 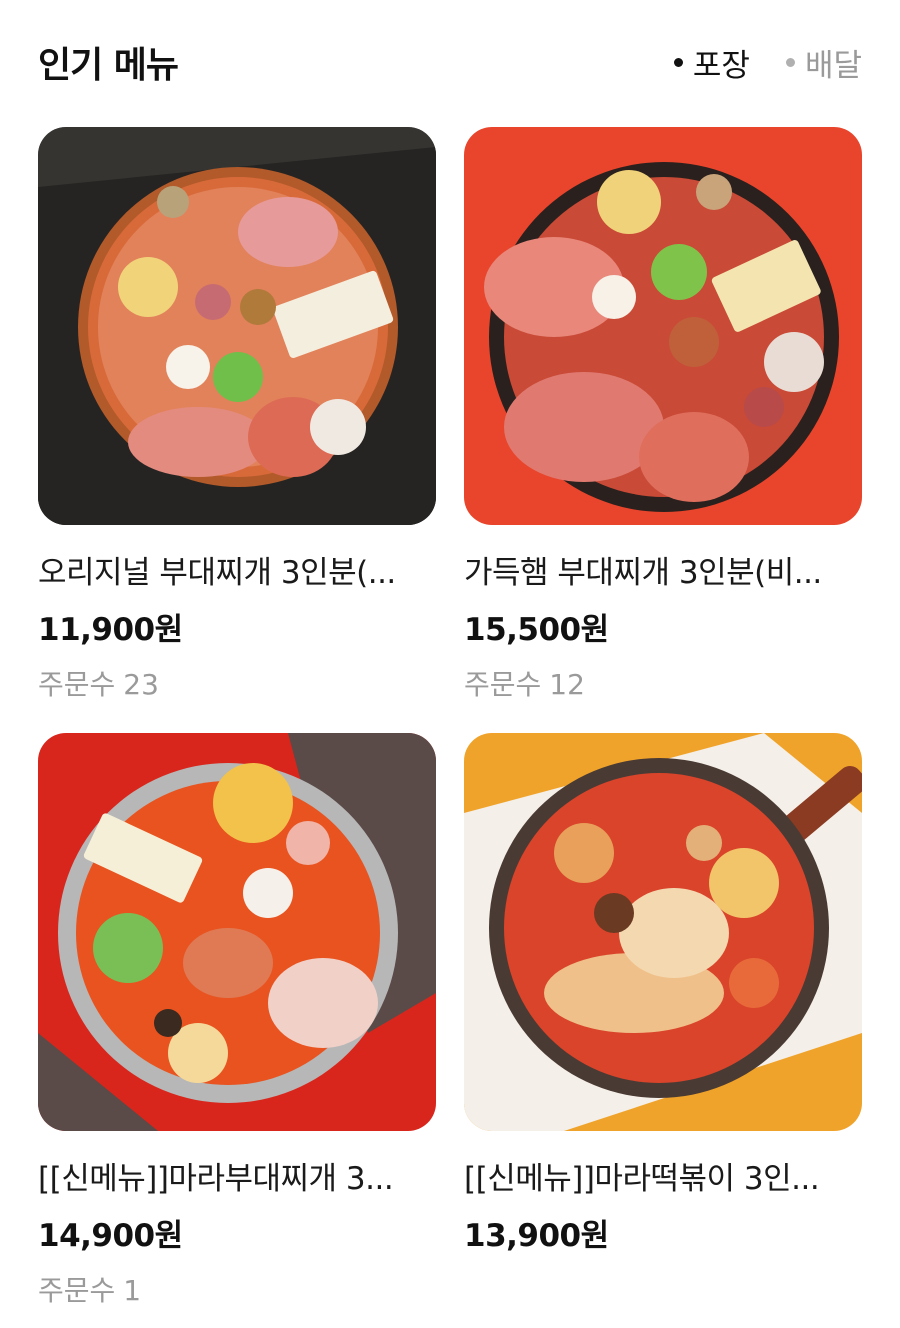 What do you see at coordinates (450, 62) in the screenshot?
I see `popular-menu-header: 인기 메뉴 포장 배달` at bounding box center [450, 62].